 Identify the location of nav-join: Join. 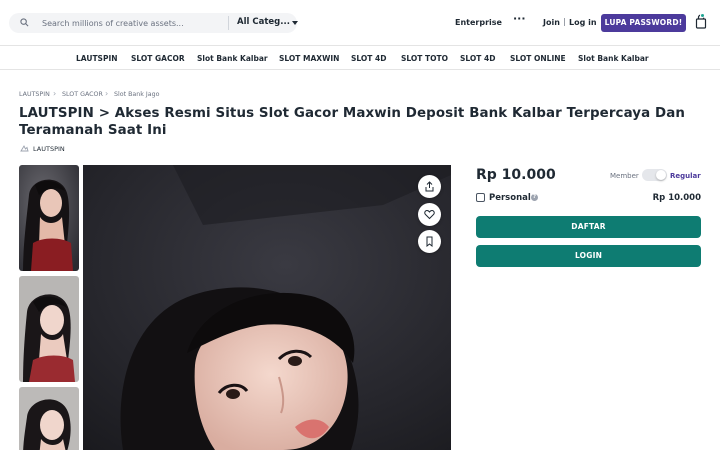
(551, 22).